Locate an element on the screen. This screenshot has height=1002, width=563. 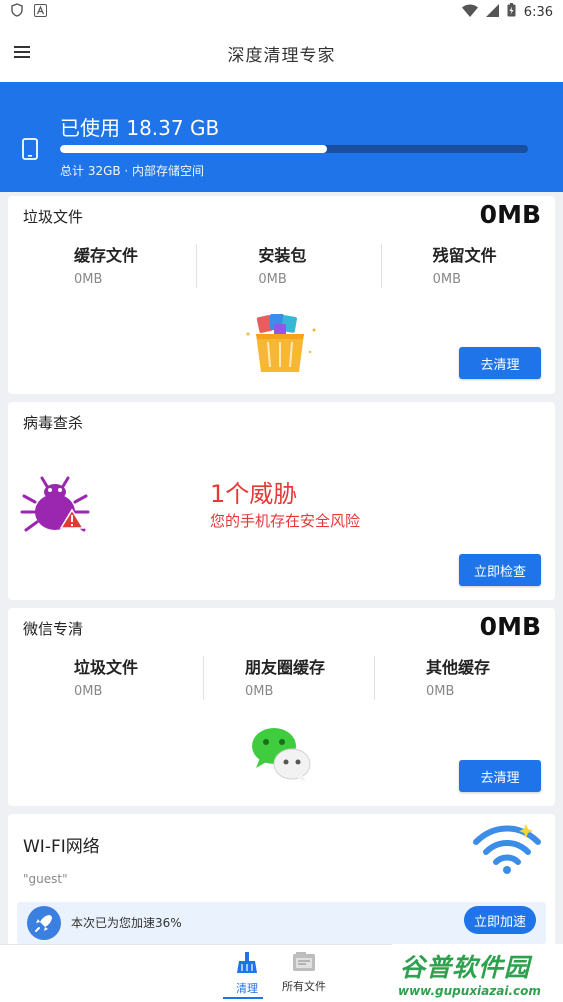
watermark-logo: 谷普软件园 www.gupuxiazai.com is located at coordinates (477, 973).